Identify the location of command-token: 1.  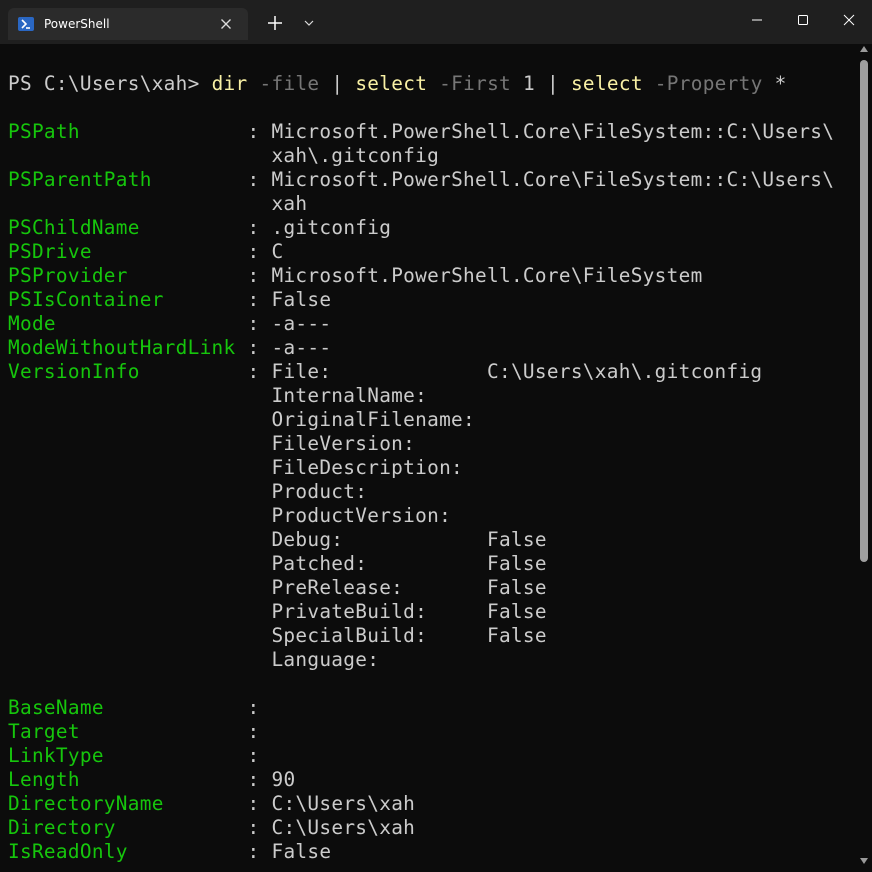
(529, 83).